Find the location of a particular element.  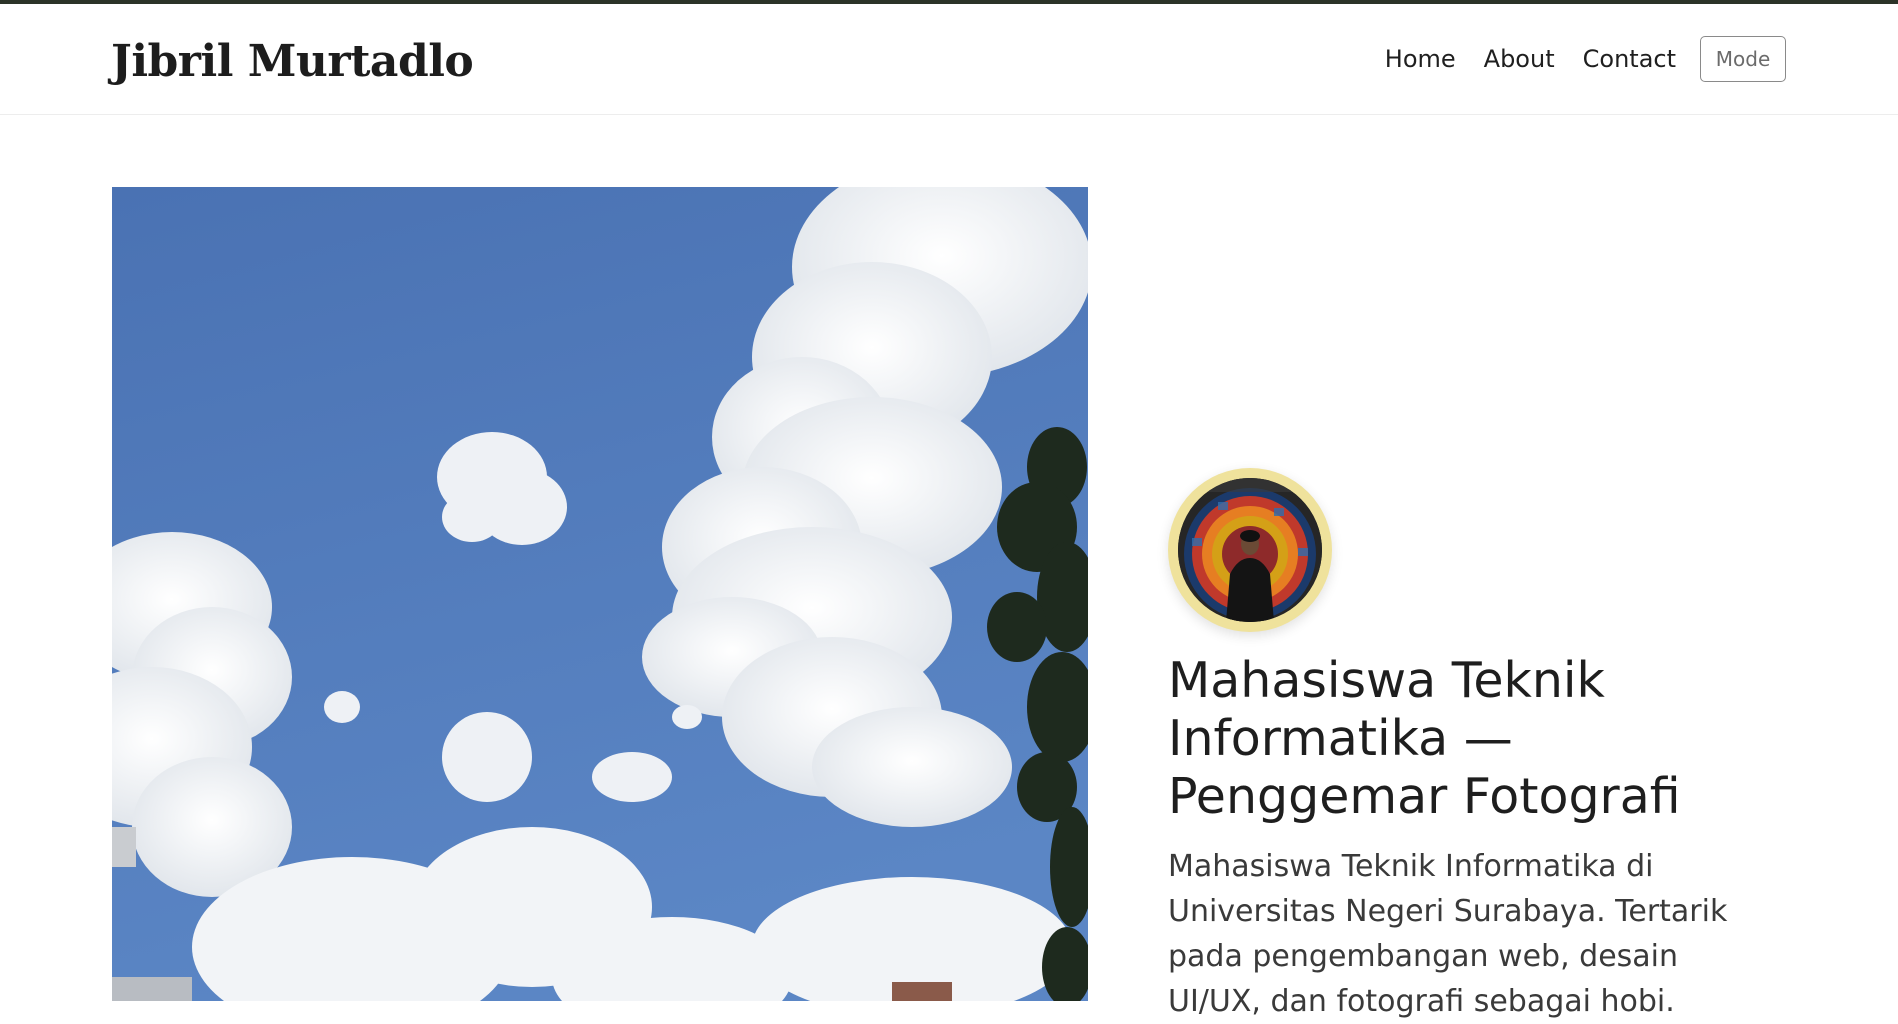

profile-avatar is located at coordinates (1250, 550).